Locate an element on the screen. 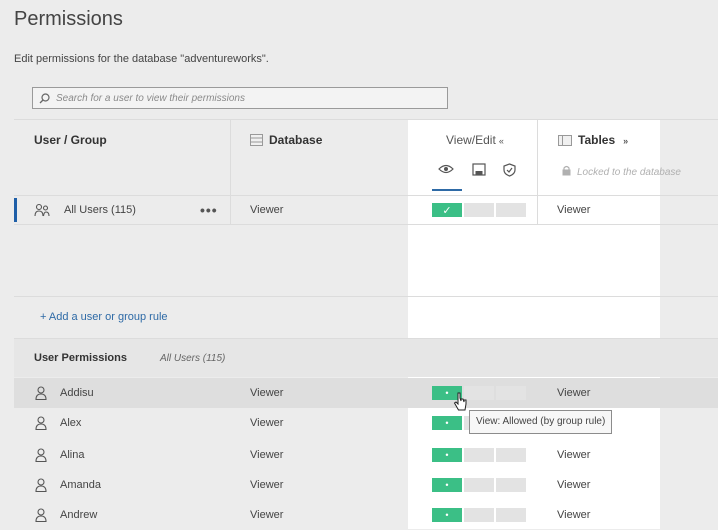 This screenshot has height=530, width=718. view-allowed-cell: ✓ is located at coordinates (447, 210).